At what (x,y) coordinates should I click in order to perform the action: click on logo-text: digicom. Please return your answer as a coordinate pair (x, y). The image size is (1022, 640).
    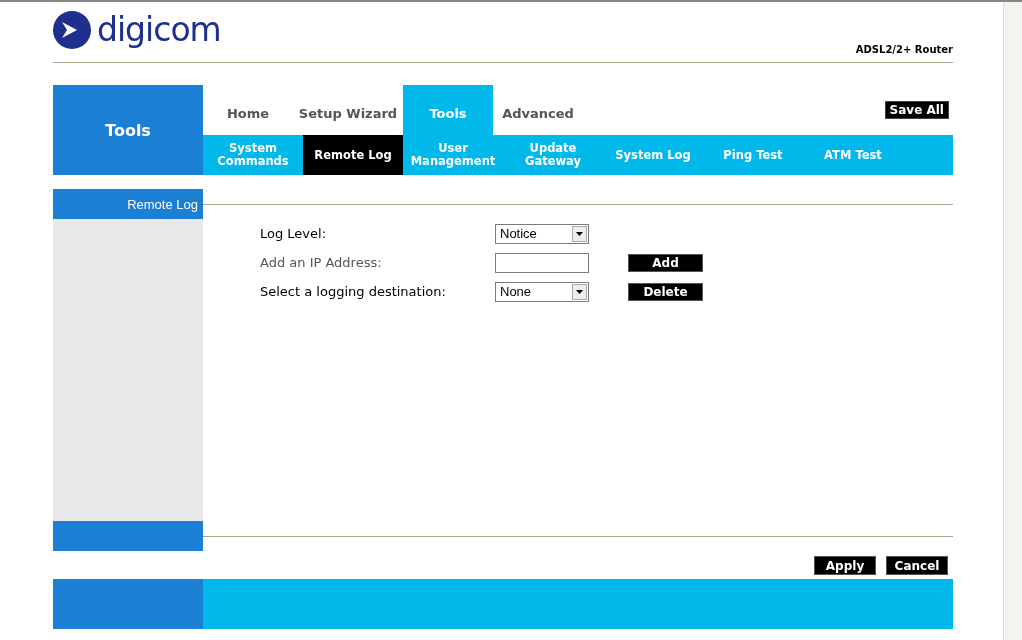
    Looking at the image, I should click on (159, 29).